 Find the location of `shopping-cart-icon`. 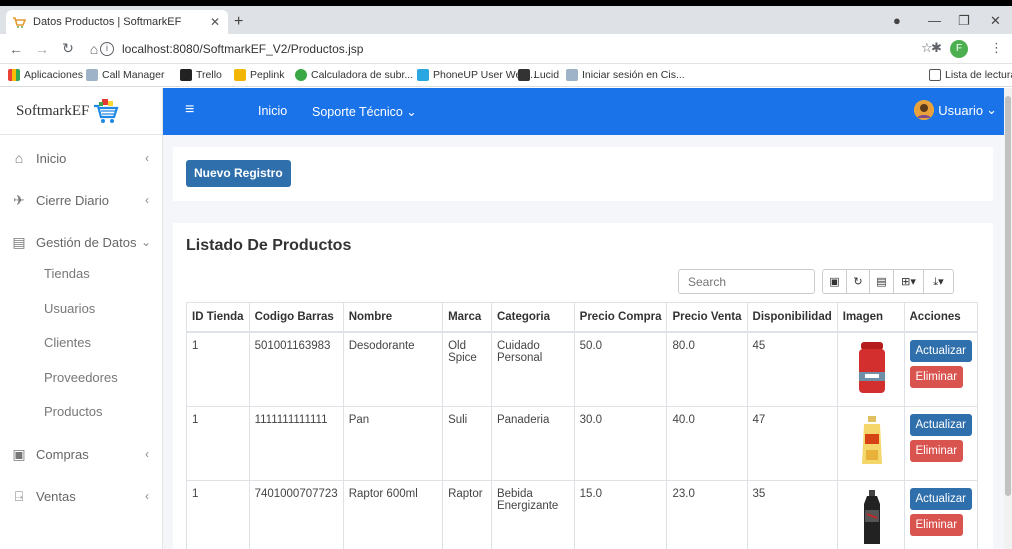

shopping-cart-icon is located at coordinates (106, 111).